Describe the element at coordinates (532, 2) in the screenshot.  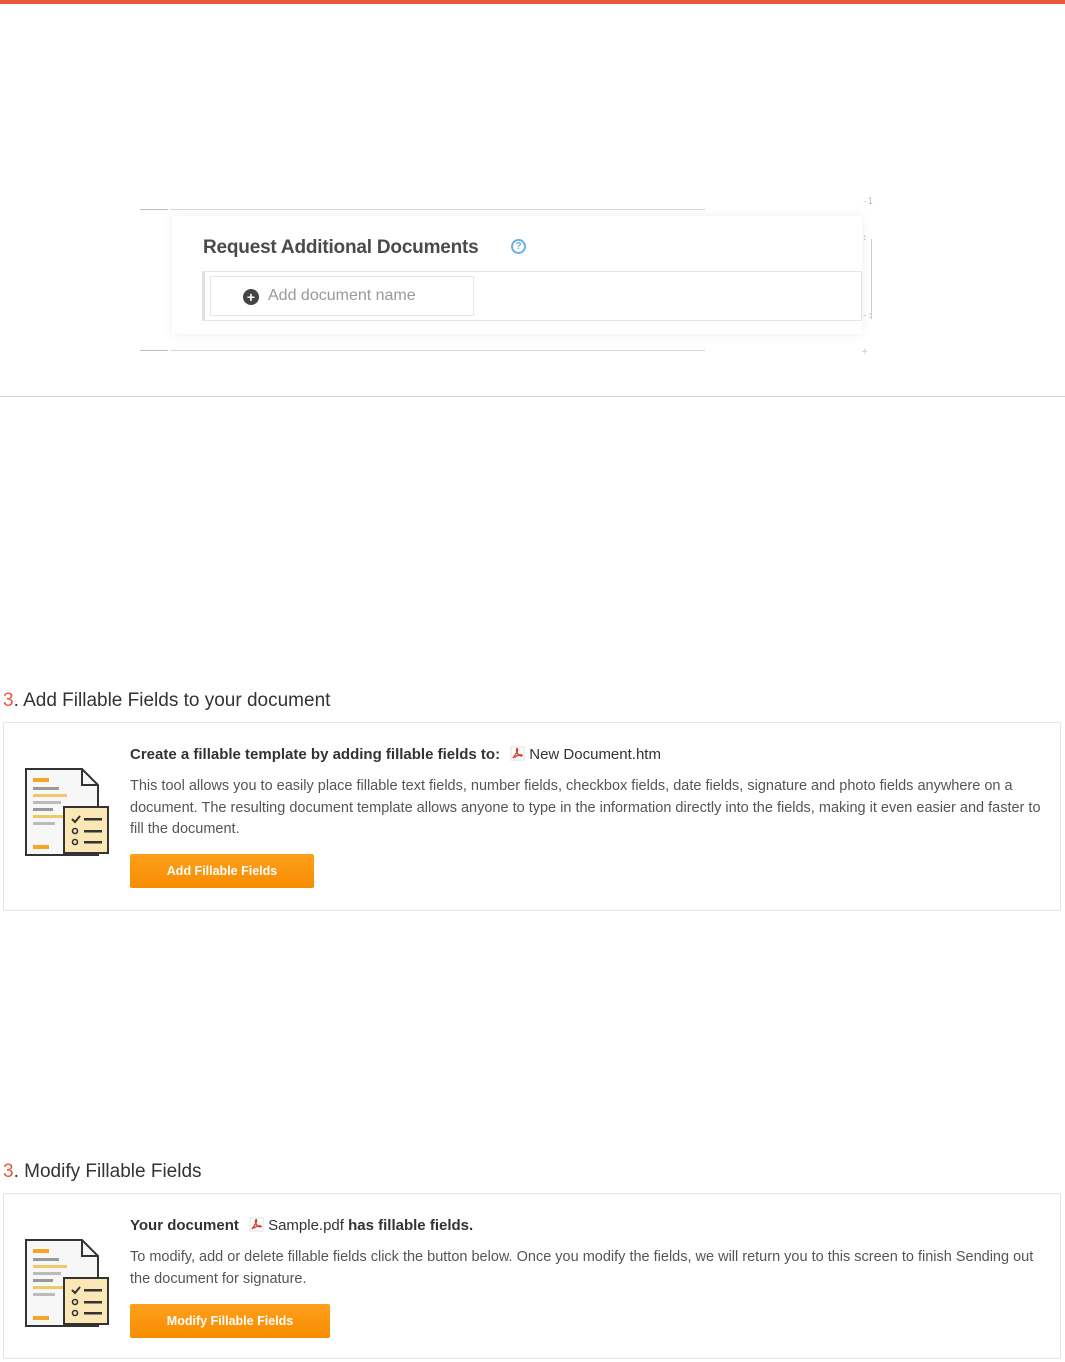
I see `top-accent-bar` at that location.